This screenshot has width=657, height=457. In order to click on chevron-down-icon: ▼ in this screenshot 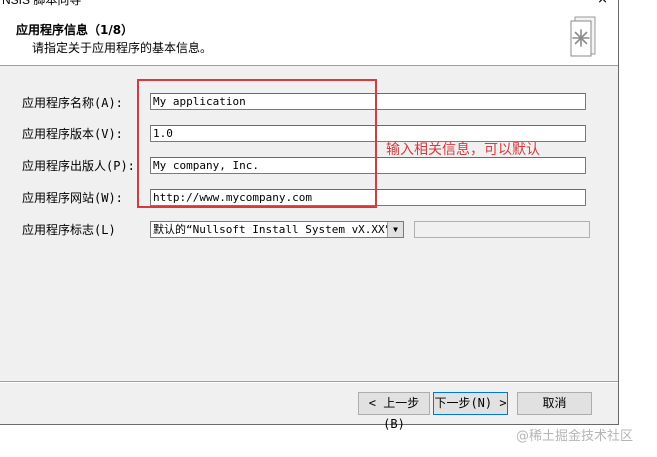, I will do `click(395, 229)`.